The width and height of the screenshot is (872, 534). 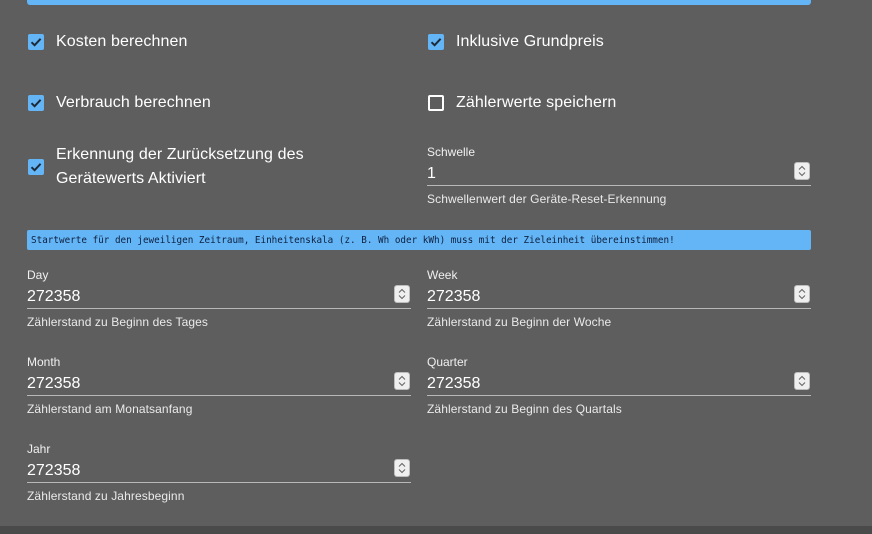 I want to click on jahr-input: 272358, so click(x=53, y=471).